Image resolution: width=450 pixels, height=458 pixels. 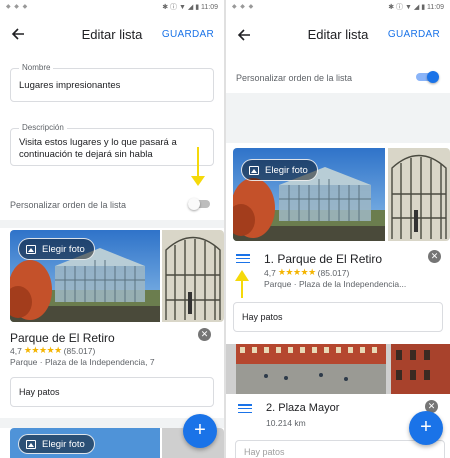 What do you see at coordinates (62, 338) in the screenshot?
I see `place-name: Parque de El Retiro` at bounding box center [62, 338].